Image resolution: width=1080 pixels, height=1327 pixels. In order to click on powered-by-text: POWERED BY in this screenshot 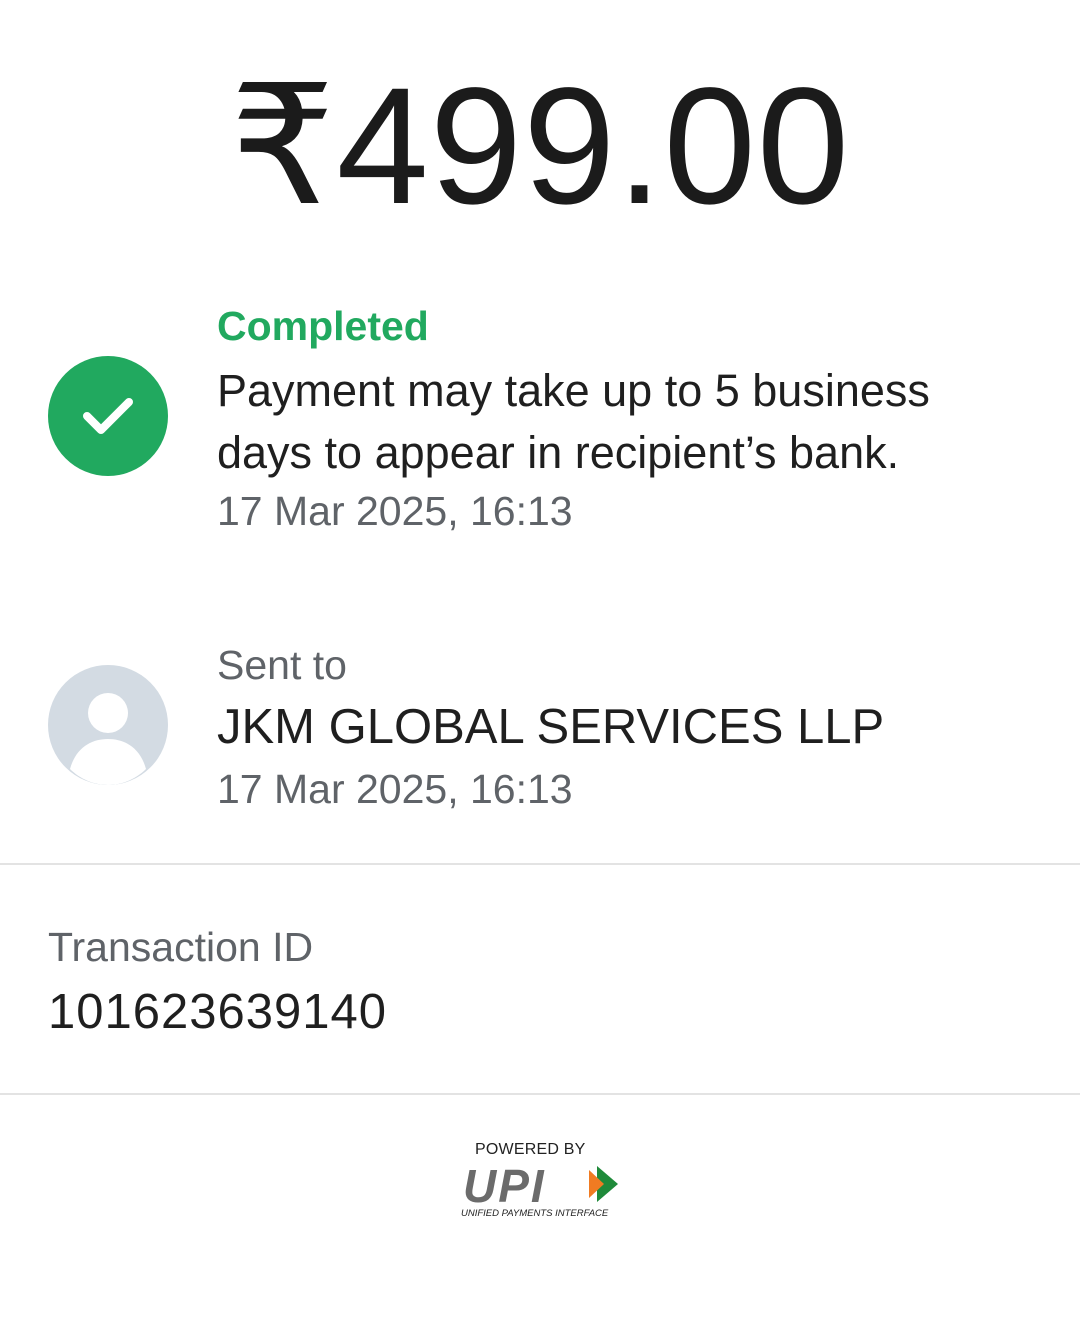, I will do `click(530, 1149)`.